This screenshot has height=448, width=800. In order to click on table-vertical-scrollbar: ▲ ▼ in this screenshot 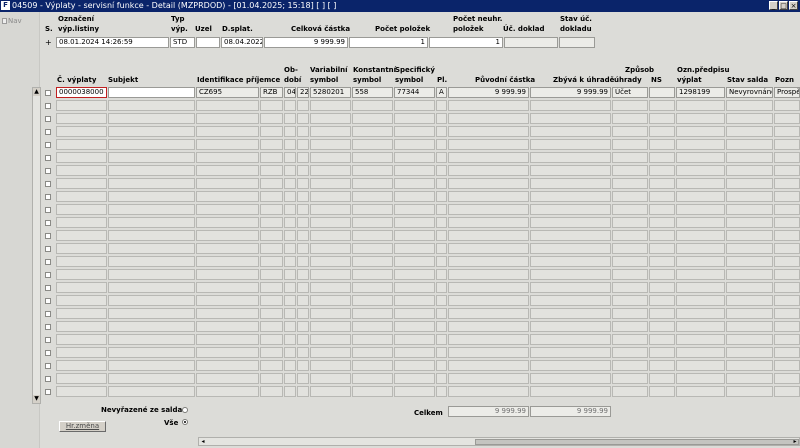, I will do `click(36, 245)`.